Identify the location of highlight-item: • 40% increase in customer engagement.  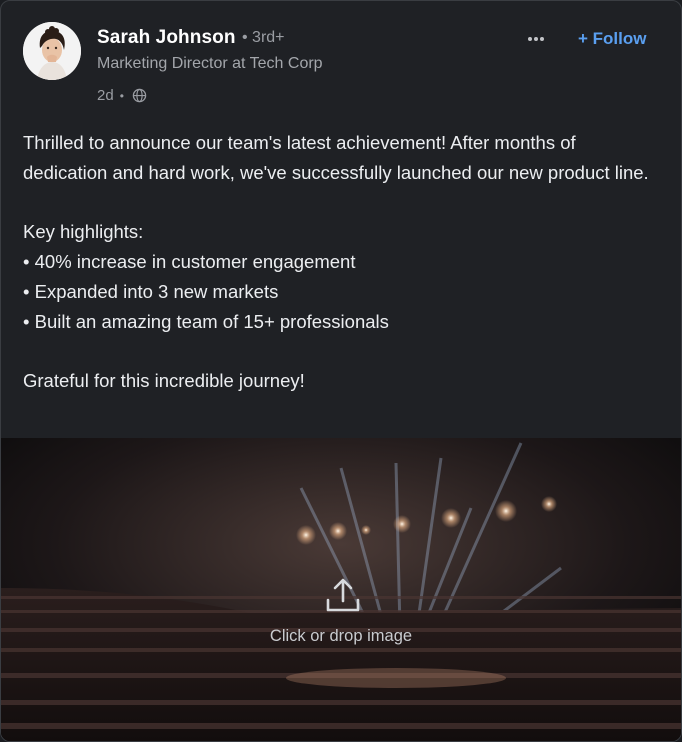
(189, 262).